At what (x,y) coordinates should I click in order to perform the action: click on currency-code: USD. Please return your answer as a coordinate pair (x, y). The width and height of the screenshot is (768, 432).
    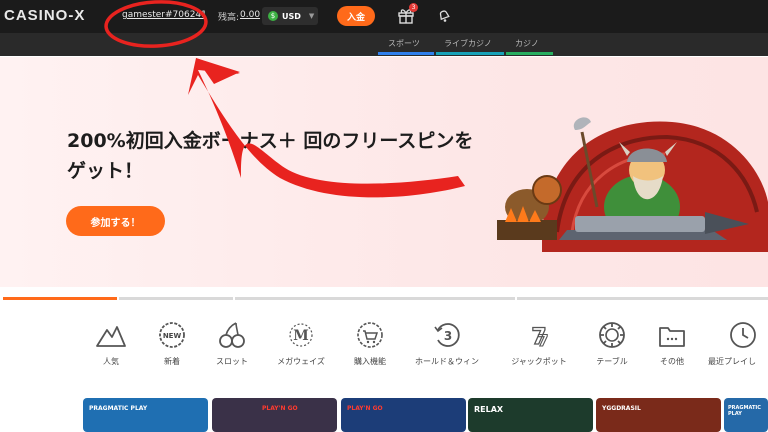
    Looking at the image, I should click on (291, 16).